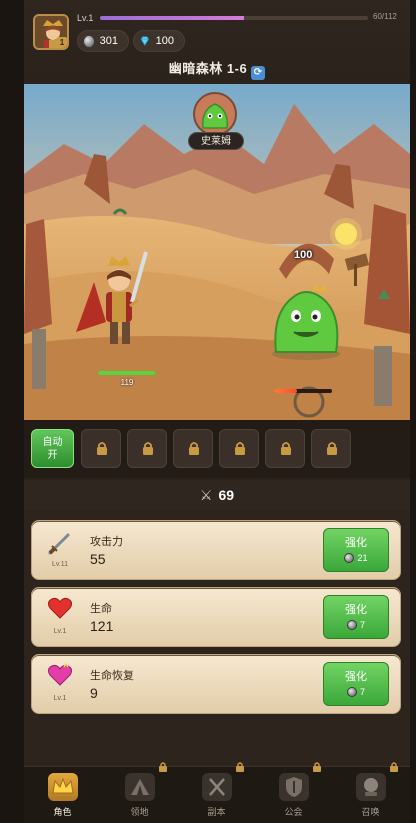 The image size is (416, 823). I want to click on nav-label: 召唤, so click(370, 812).